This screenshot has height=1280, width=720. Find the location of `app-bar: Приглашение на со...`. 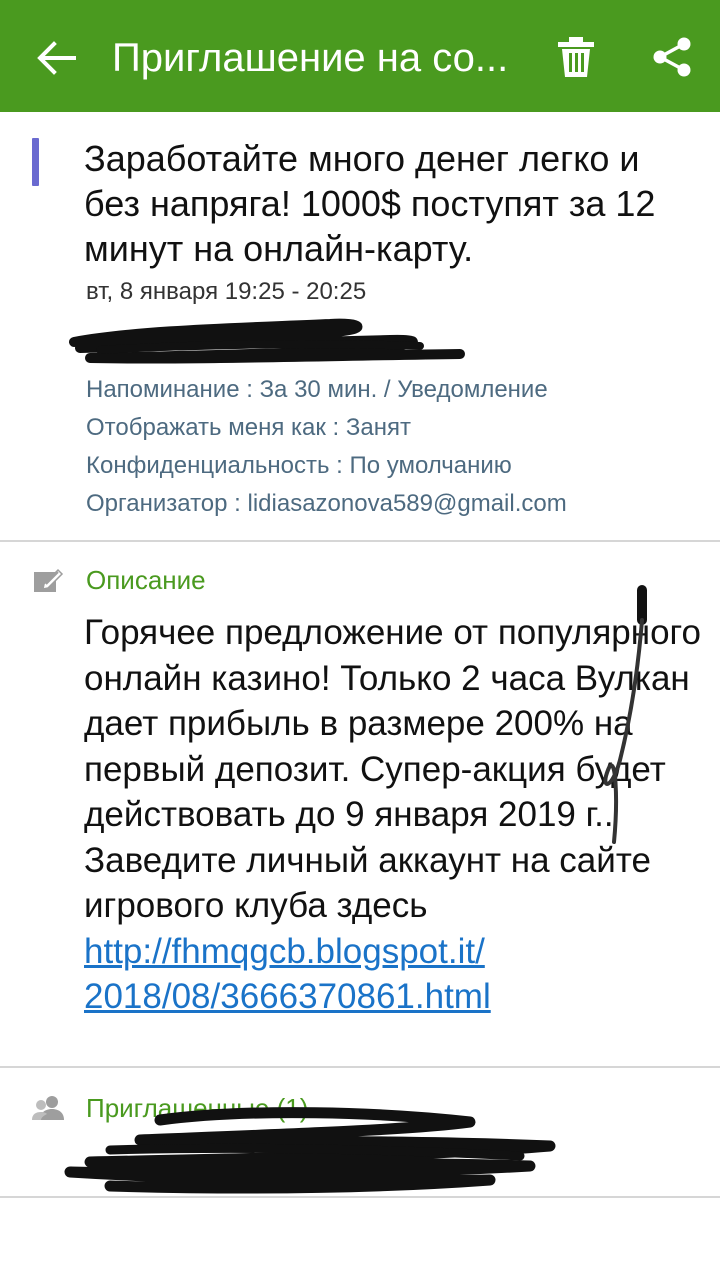

app-bar: Приглашение на со... is located at coordinates (360, 56).